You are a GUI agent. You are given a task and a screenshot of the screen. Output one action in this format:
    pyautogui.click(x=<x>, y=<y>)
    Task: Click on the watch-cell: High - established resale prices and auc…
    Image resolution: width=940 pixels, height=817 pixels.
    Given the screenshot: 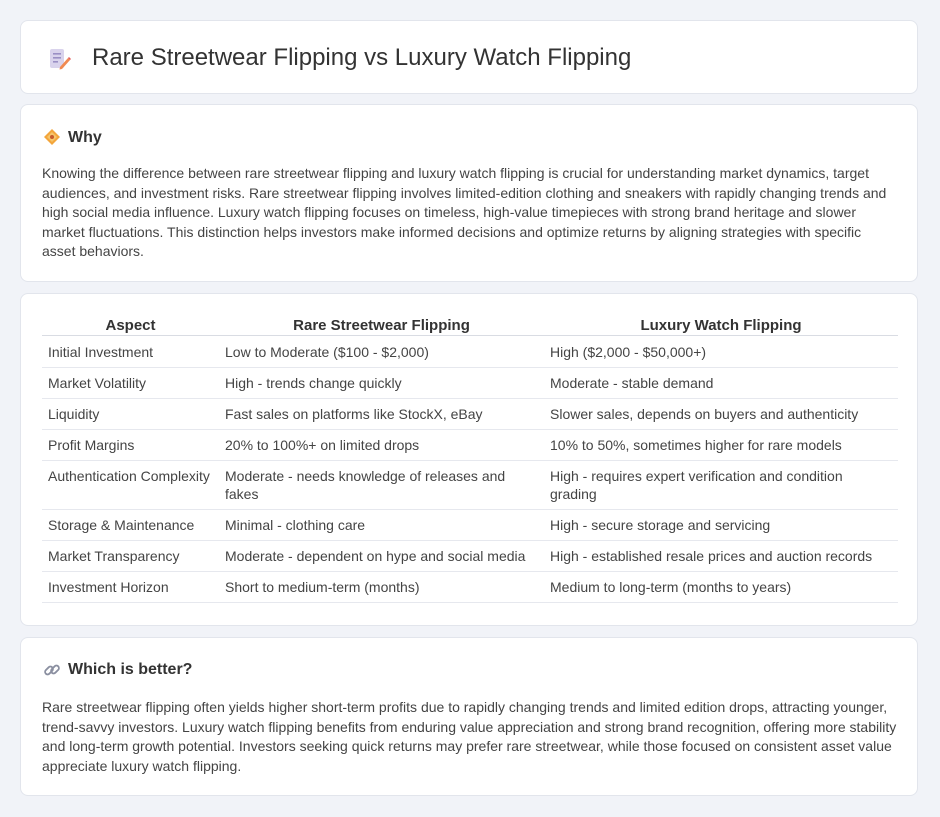 What is the action you would take?
    pyautogui.click(x=721, y=556)
    